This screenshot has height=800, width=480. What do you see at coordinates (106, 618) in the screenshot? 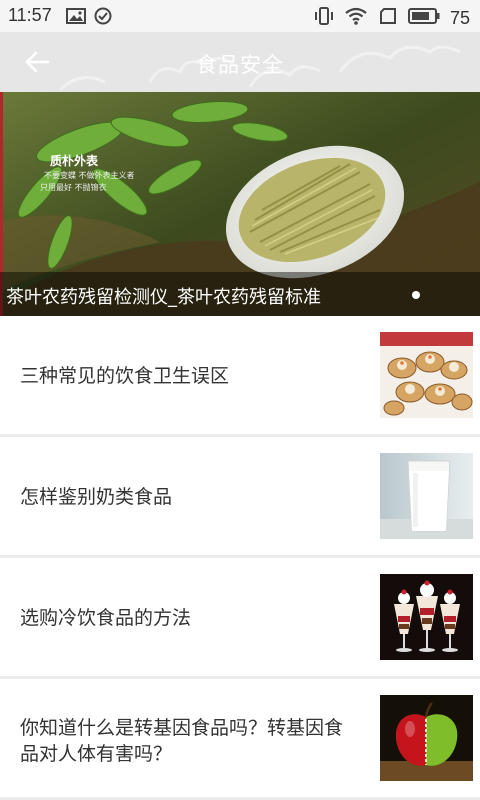
I see `list-item-title: 选购冷饮食品的方法` at bounding box center [106, 618].